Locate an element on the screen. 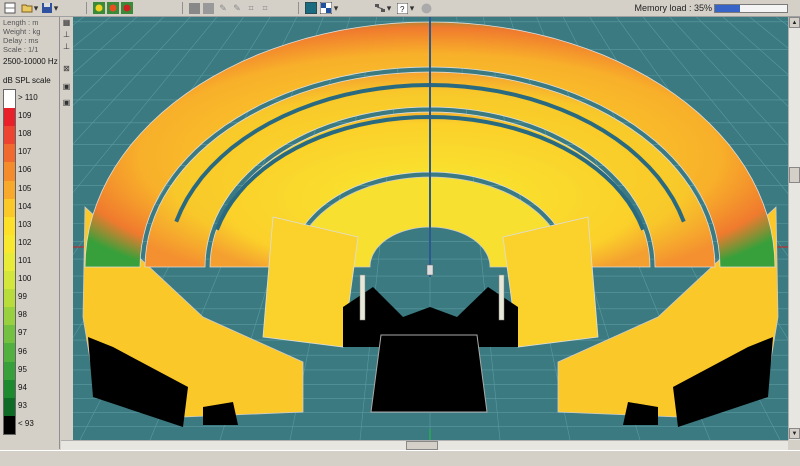 This screenshot has height=466, width=800. scroll-up-icon: ▲ is located at coordinates (794, 22).